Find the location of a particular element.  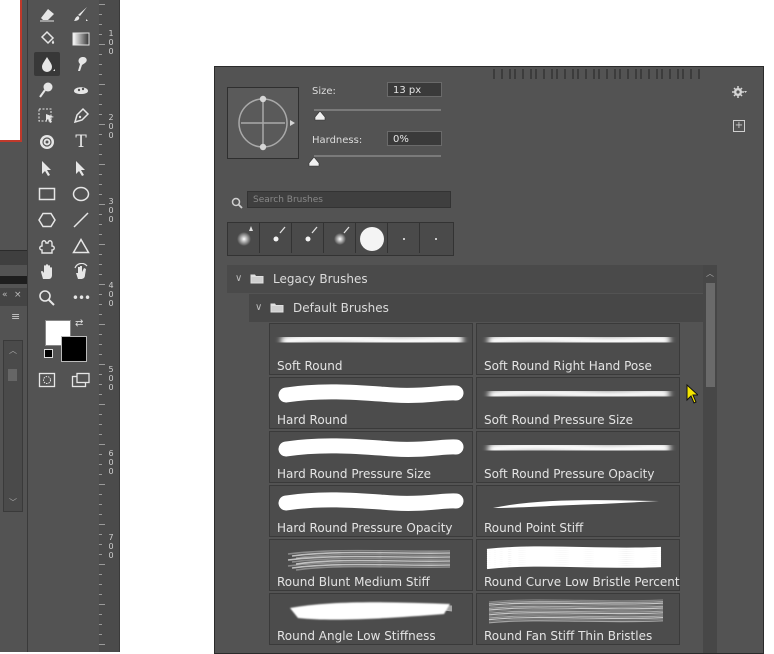

brush-preset-item: Round Curve Low Bristle Percent is located at coordinates (578, 565).